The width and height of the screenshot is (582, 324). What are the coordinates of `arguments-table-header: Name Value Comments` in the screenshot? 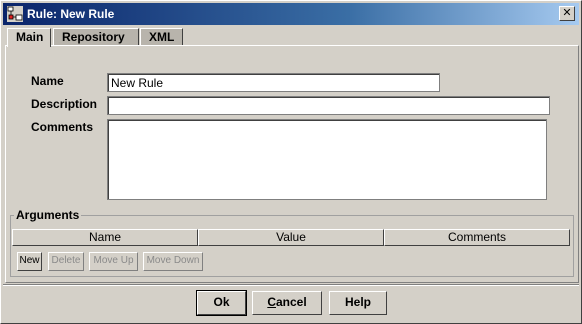 It's located at (291, 237).